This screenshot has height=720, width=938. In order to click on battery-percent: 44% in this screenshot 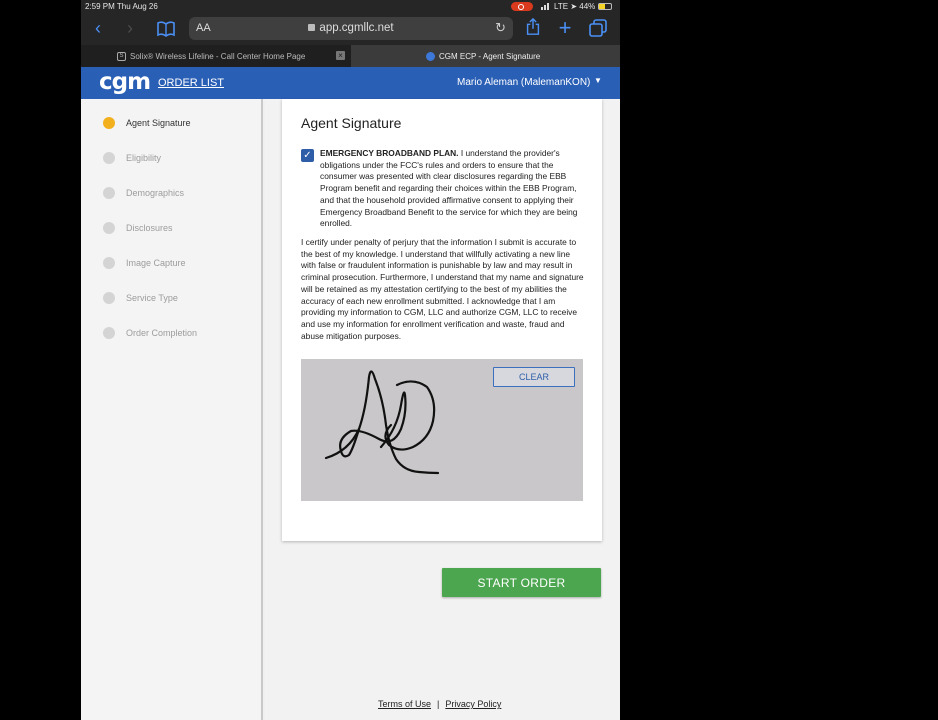, I will do `click(587, 6)`.